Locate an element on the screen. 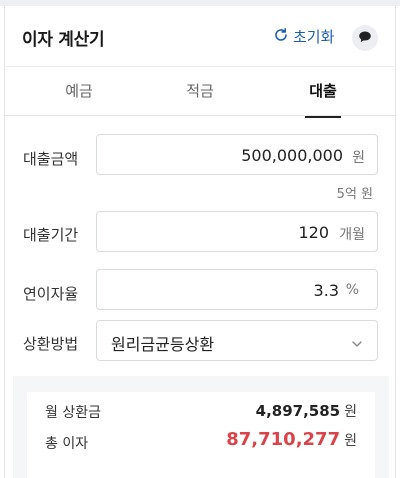  method-selected: 원리금균등상환 is located at coordinates (163, 344).